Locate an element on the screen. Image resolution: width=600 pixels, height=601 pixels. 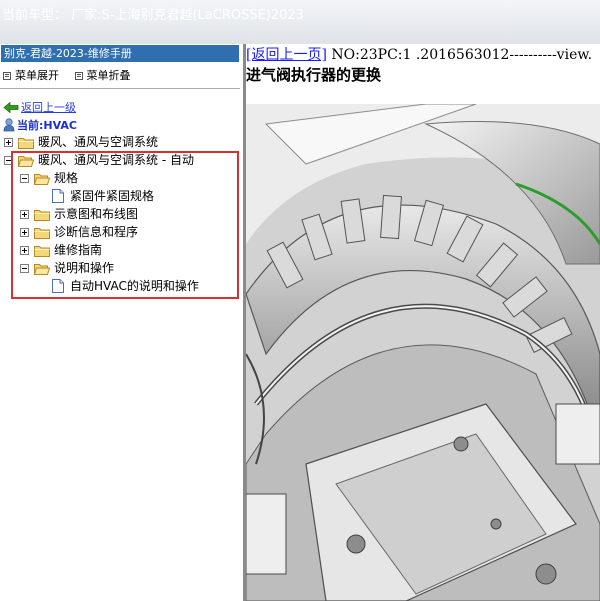
highlight-box is located at coordinates (125, 225).